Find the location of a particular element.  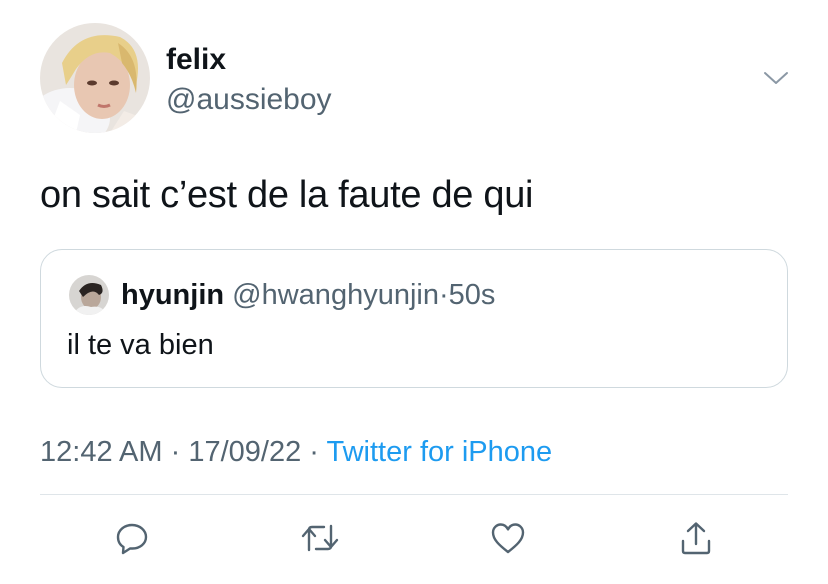

like-button is located at coordinates (508, 538).